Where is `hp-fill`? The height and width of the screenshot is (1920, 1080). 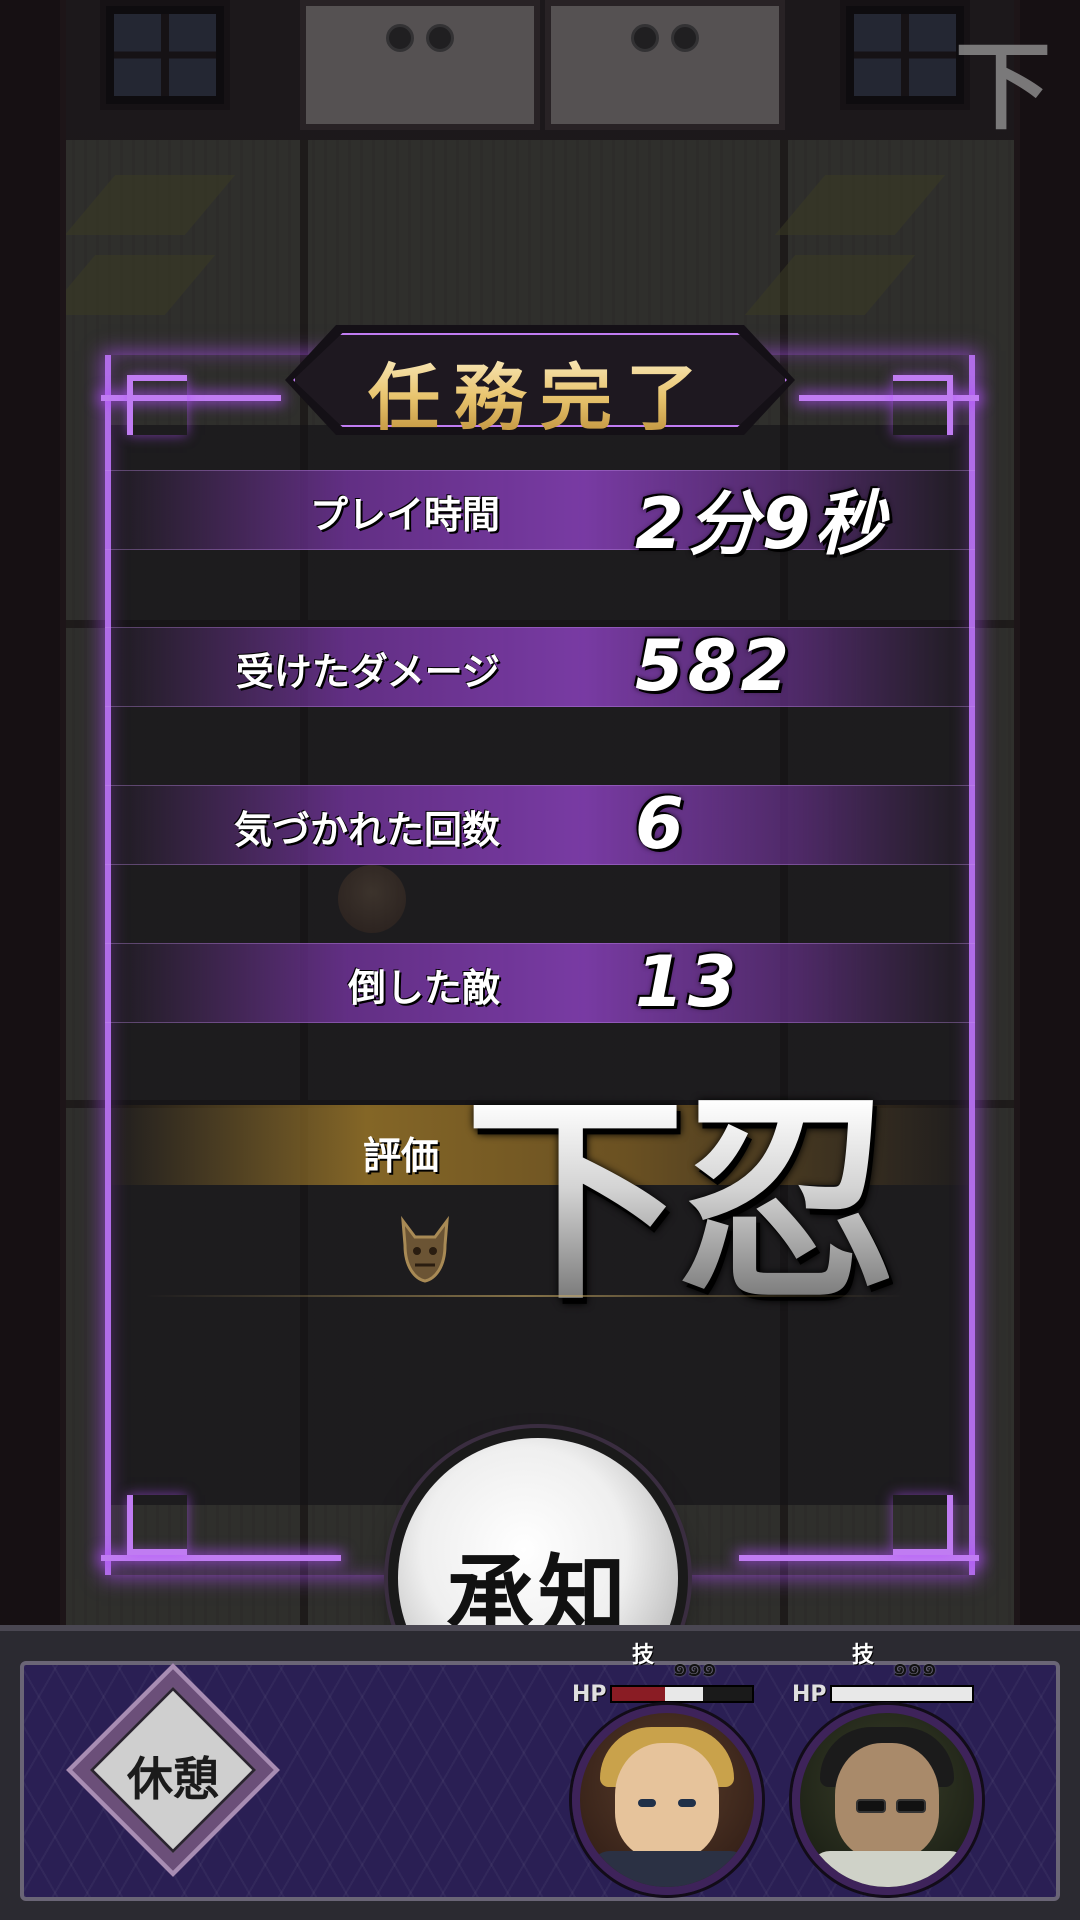 hp-fill is located at coordinates (902, 1694).